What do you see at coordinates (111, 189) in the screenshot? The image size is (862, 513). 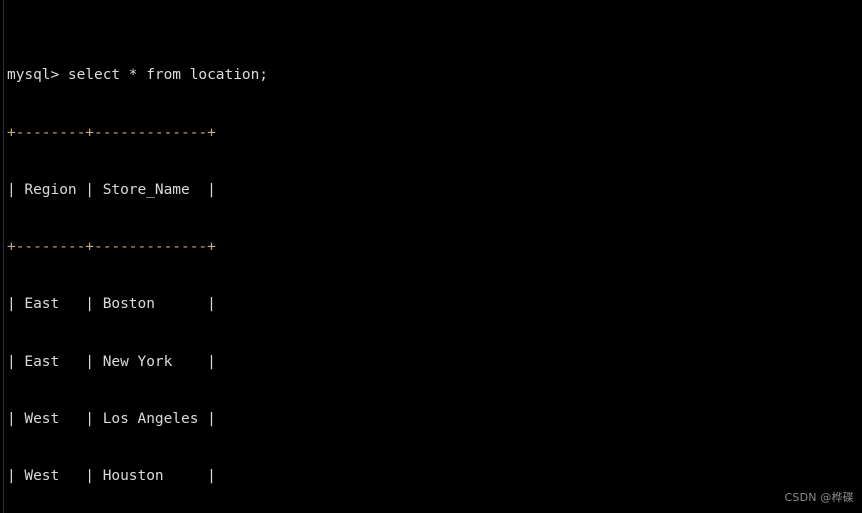 I see `terminal-line-table-header: | Region | Store_Name |` at bounding box center [111, 189].